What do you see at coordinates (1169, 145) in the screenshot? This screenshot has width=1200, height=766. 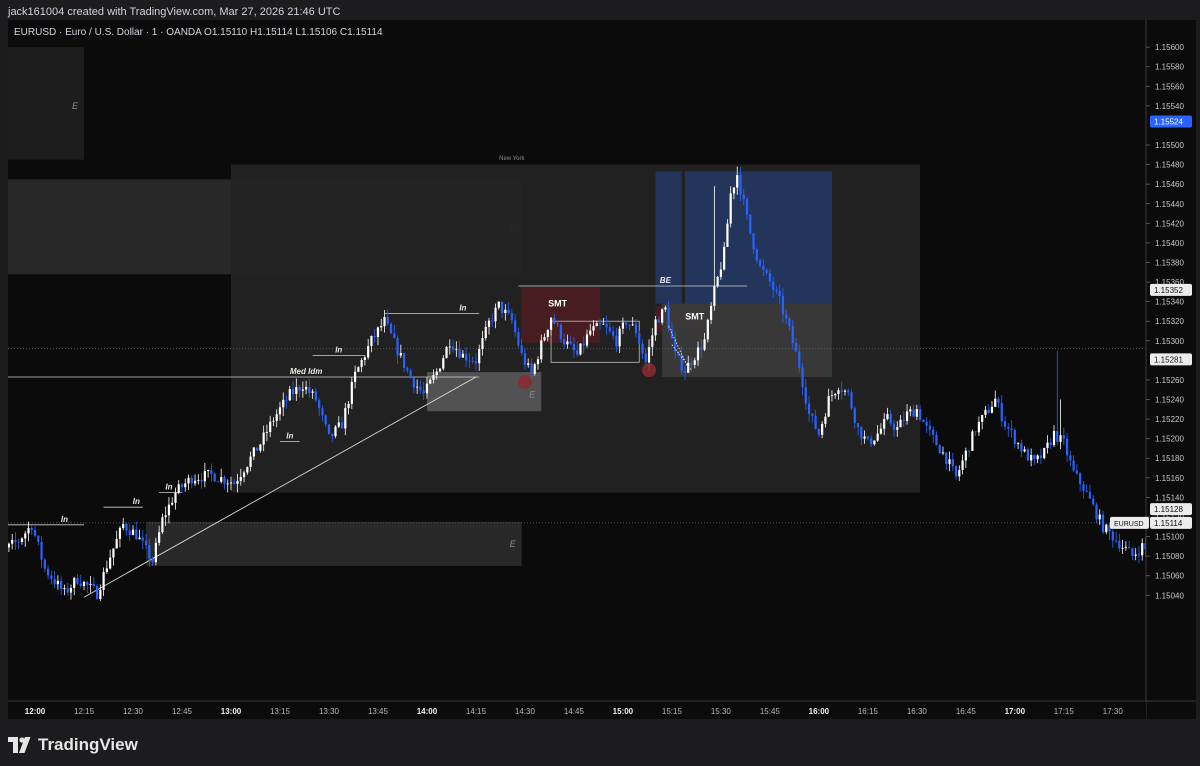 I see `price-tick-label: 1.15500` at bounding box center [1169, 145].